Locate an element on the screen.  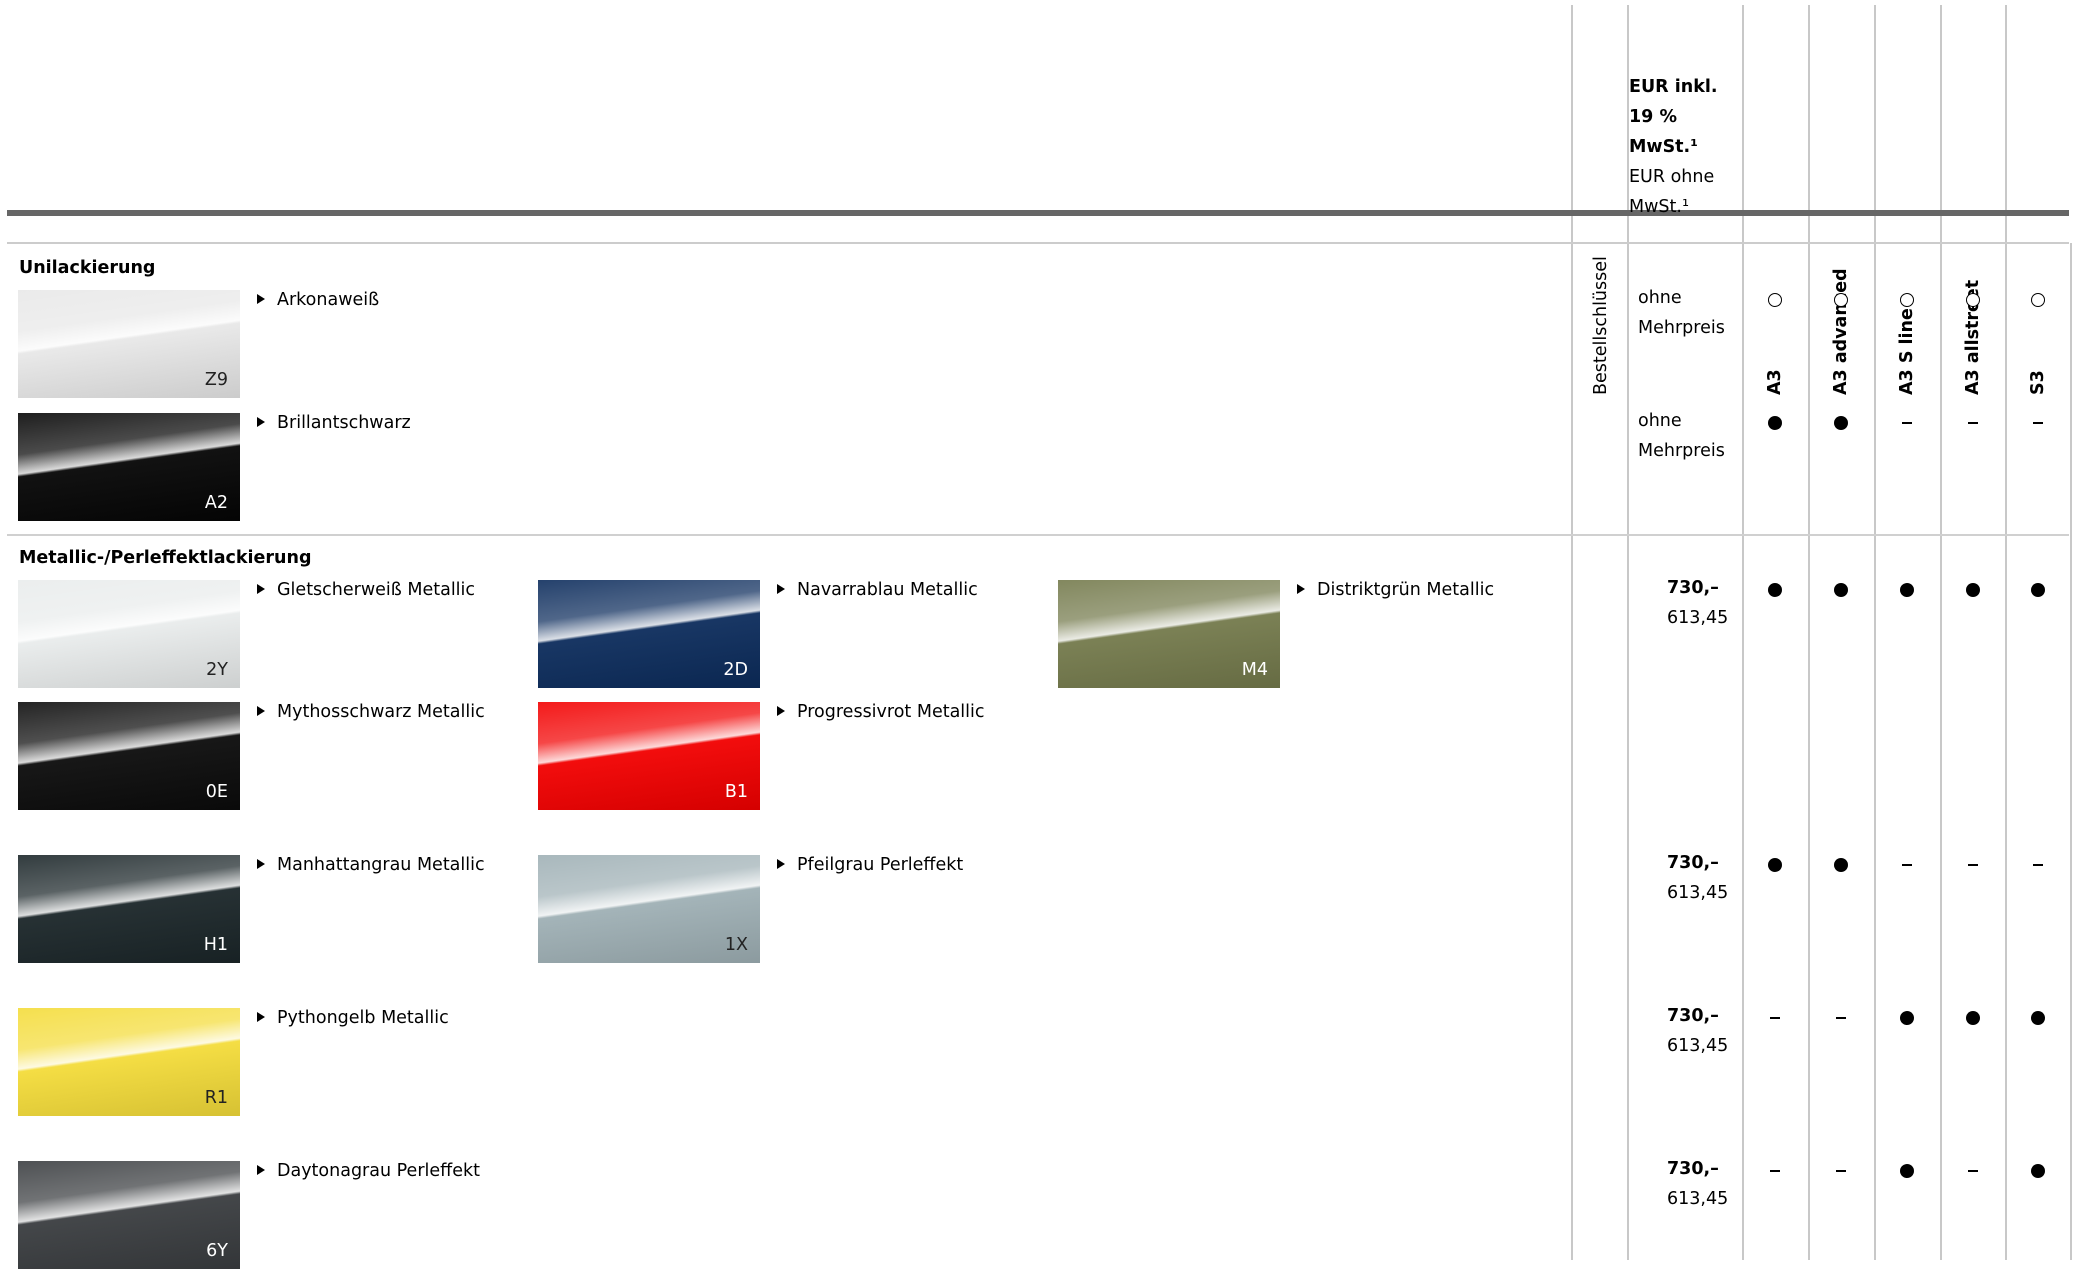
paint-code: R1 is located at coordinates (216, 1098).